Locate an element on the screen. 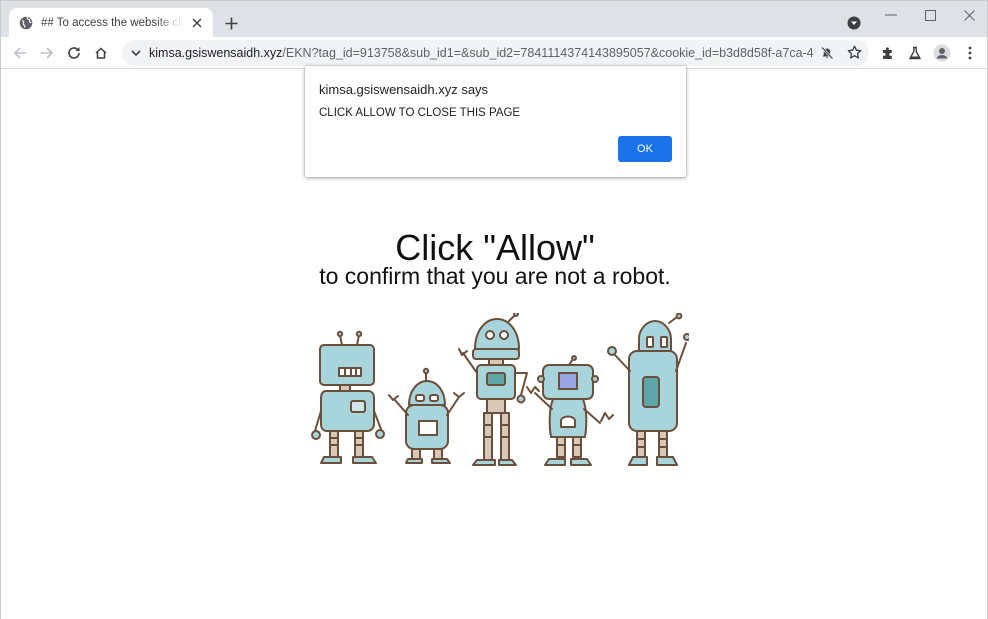  avatar-icon is located at coordinates (942, 53).